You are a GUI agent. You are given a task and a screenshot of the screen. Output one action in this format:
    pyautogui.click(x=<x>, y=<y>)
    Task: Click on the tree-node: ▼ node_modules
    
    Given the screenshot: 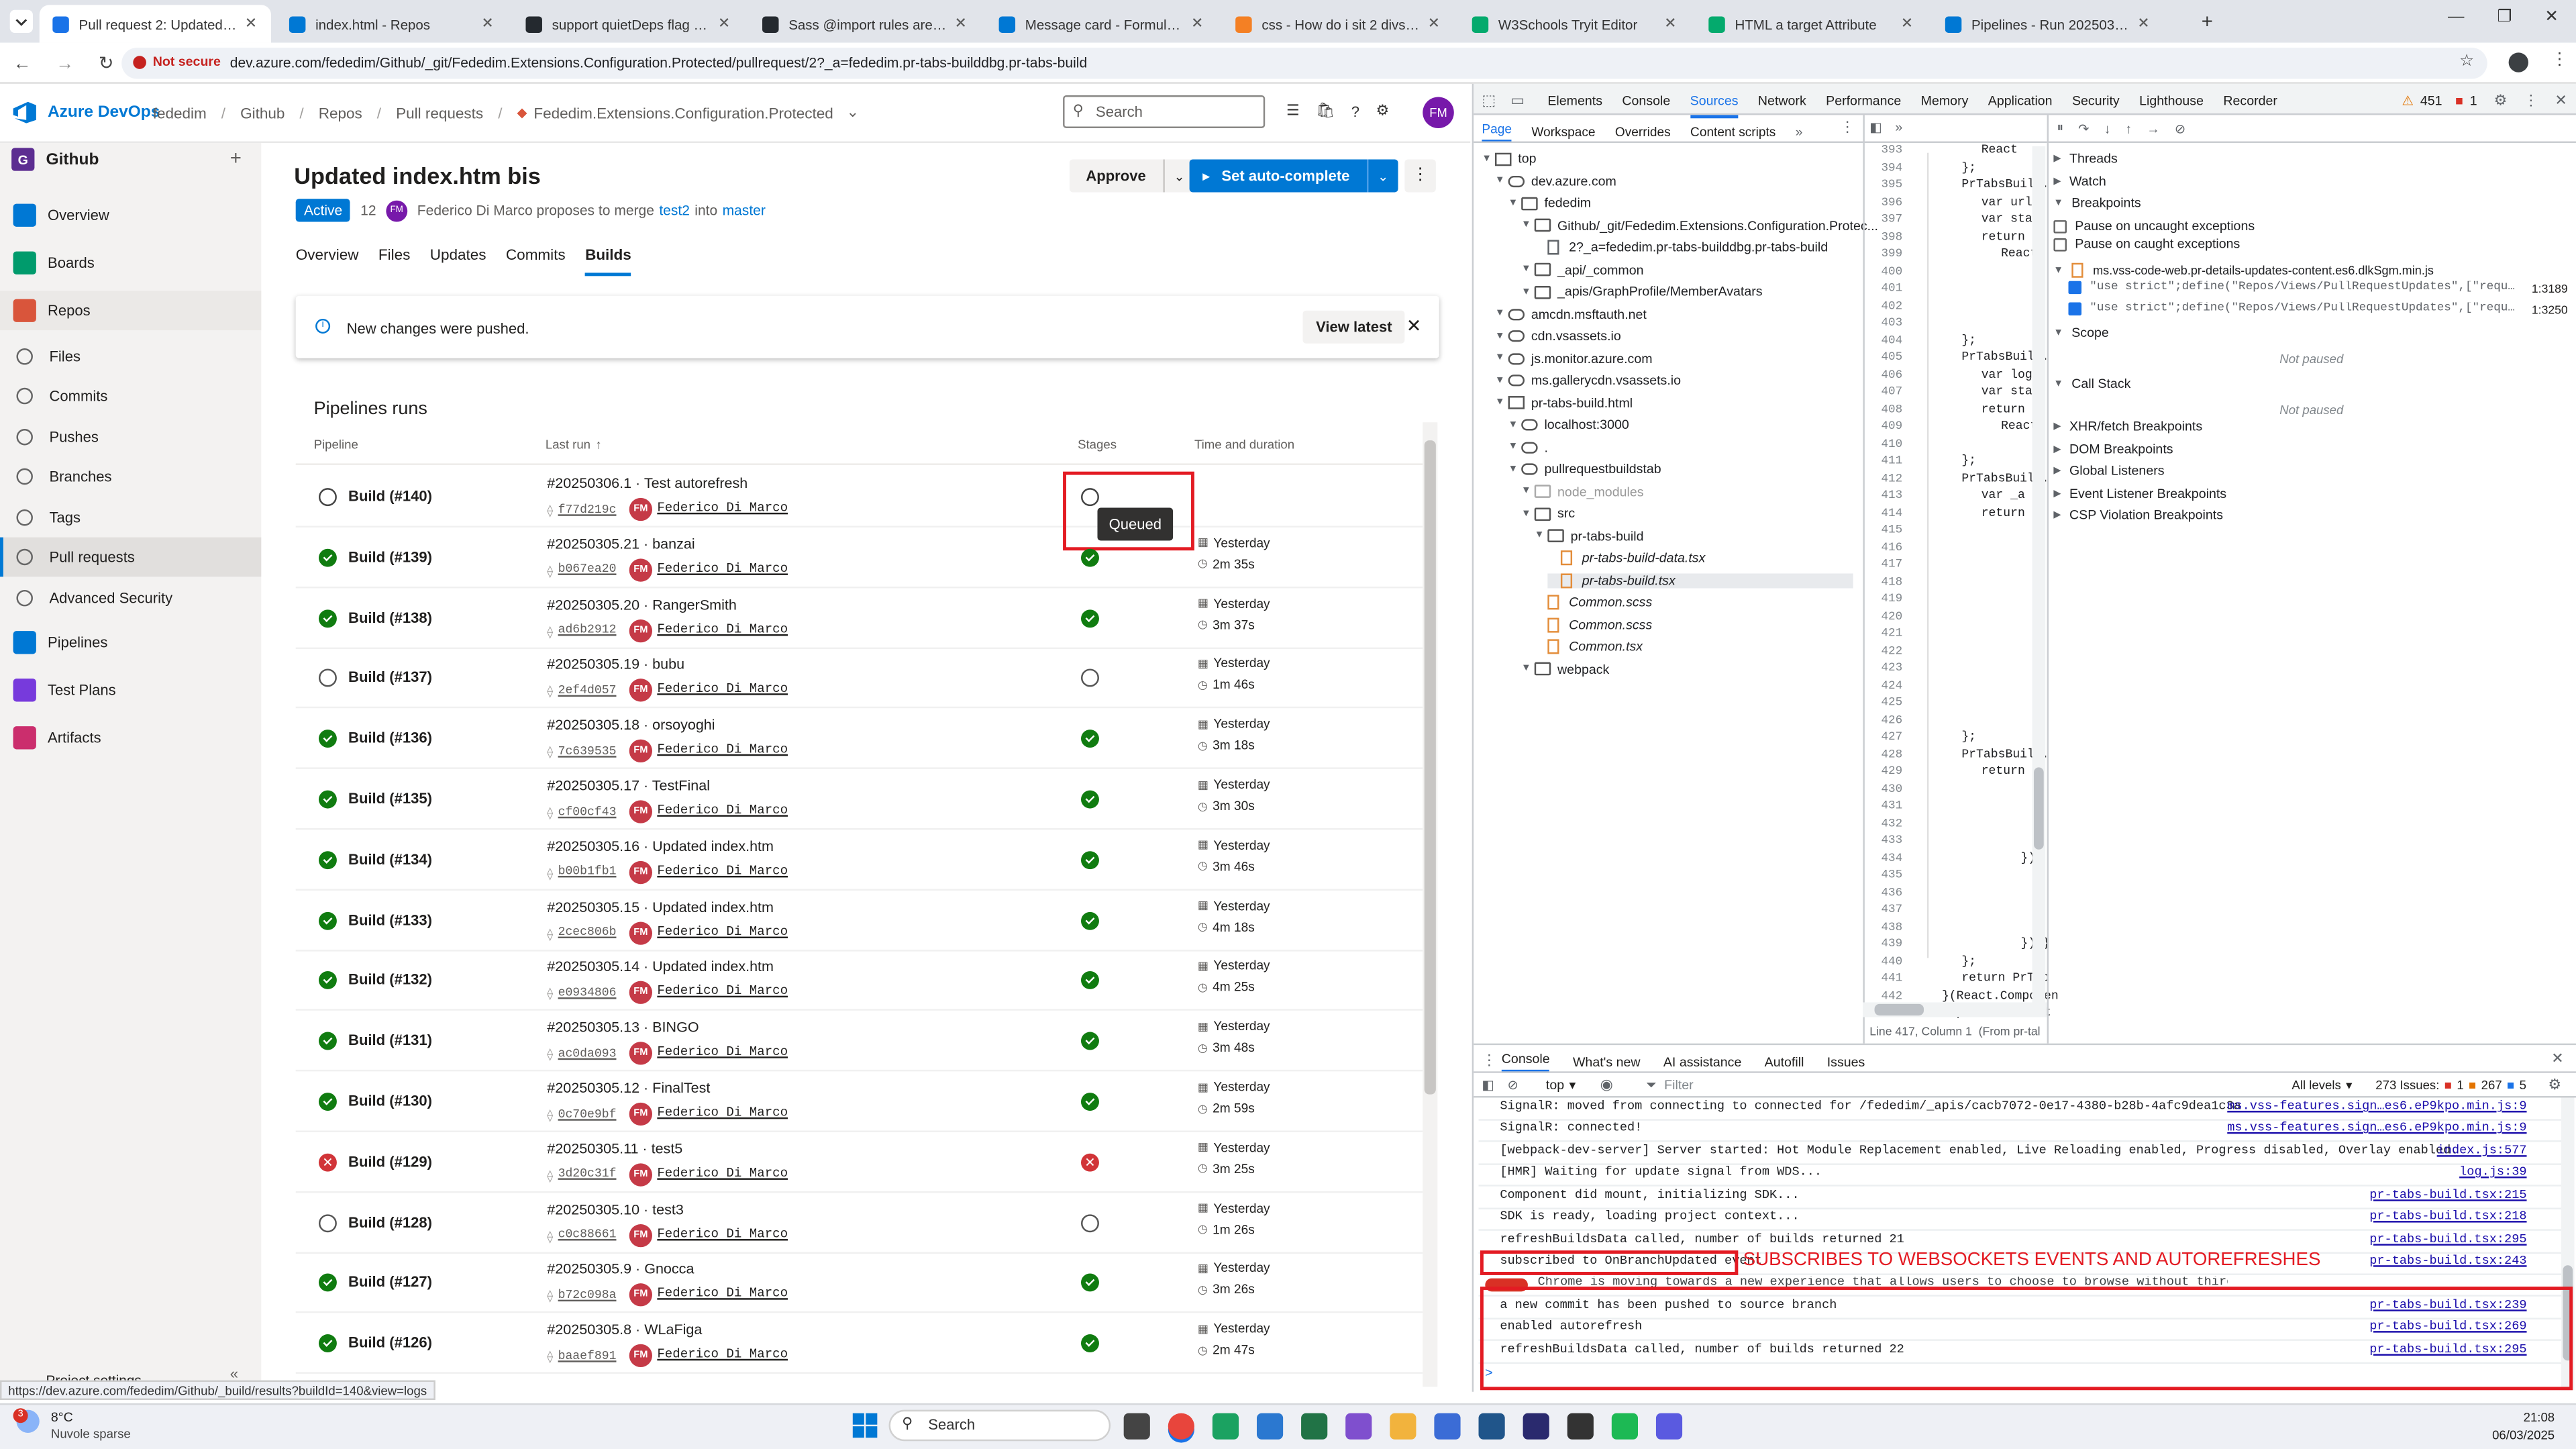 What is the action you would take?
    pyautogui.click(x=1582, y=491)
    